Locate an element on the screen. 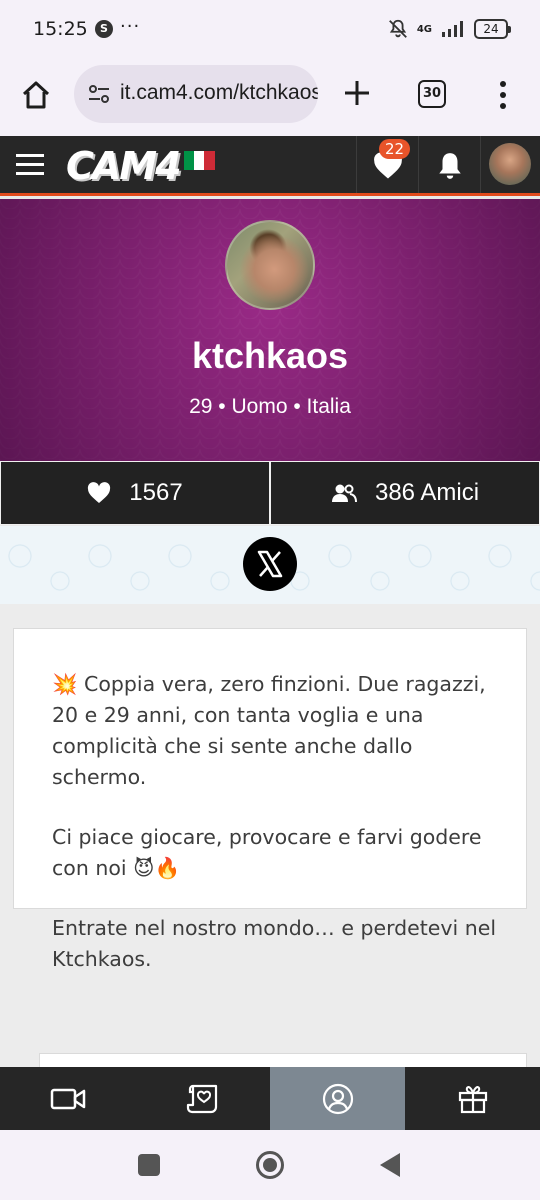 This screenshot has height=1200, width=540. notifications-button is located at coordinates (449, 164).